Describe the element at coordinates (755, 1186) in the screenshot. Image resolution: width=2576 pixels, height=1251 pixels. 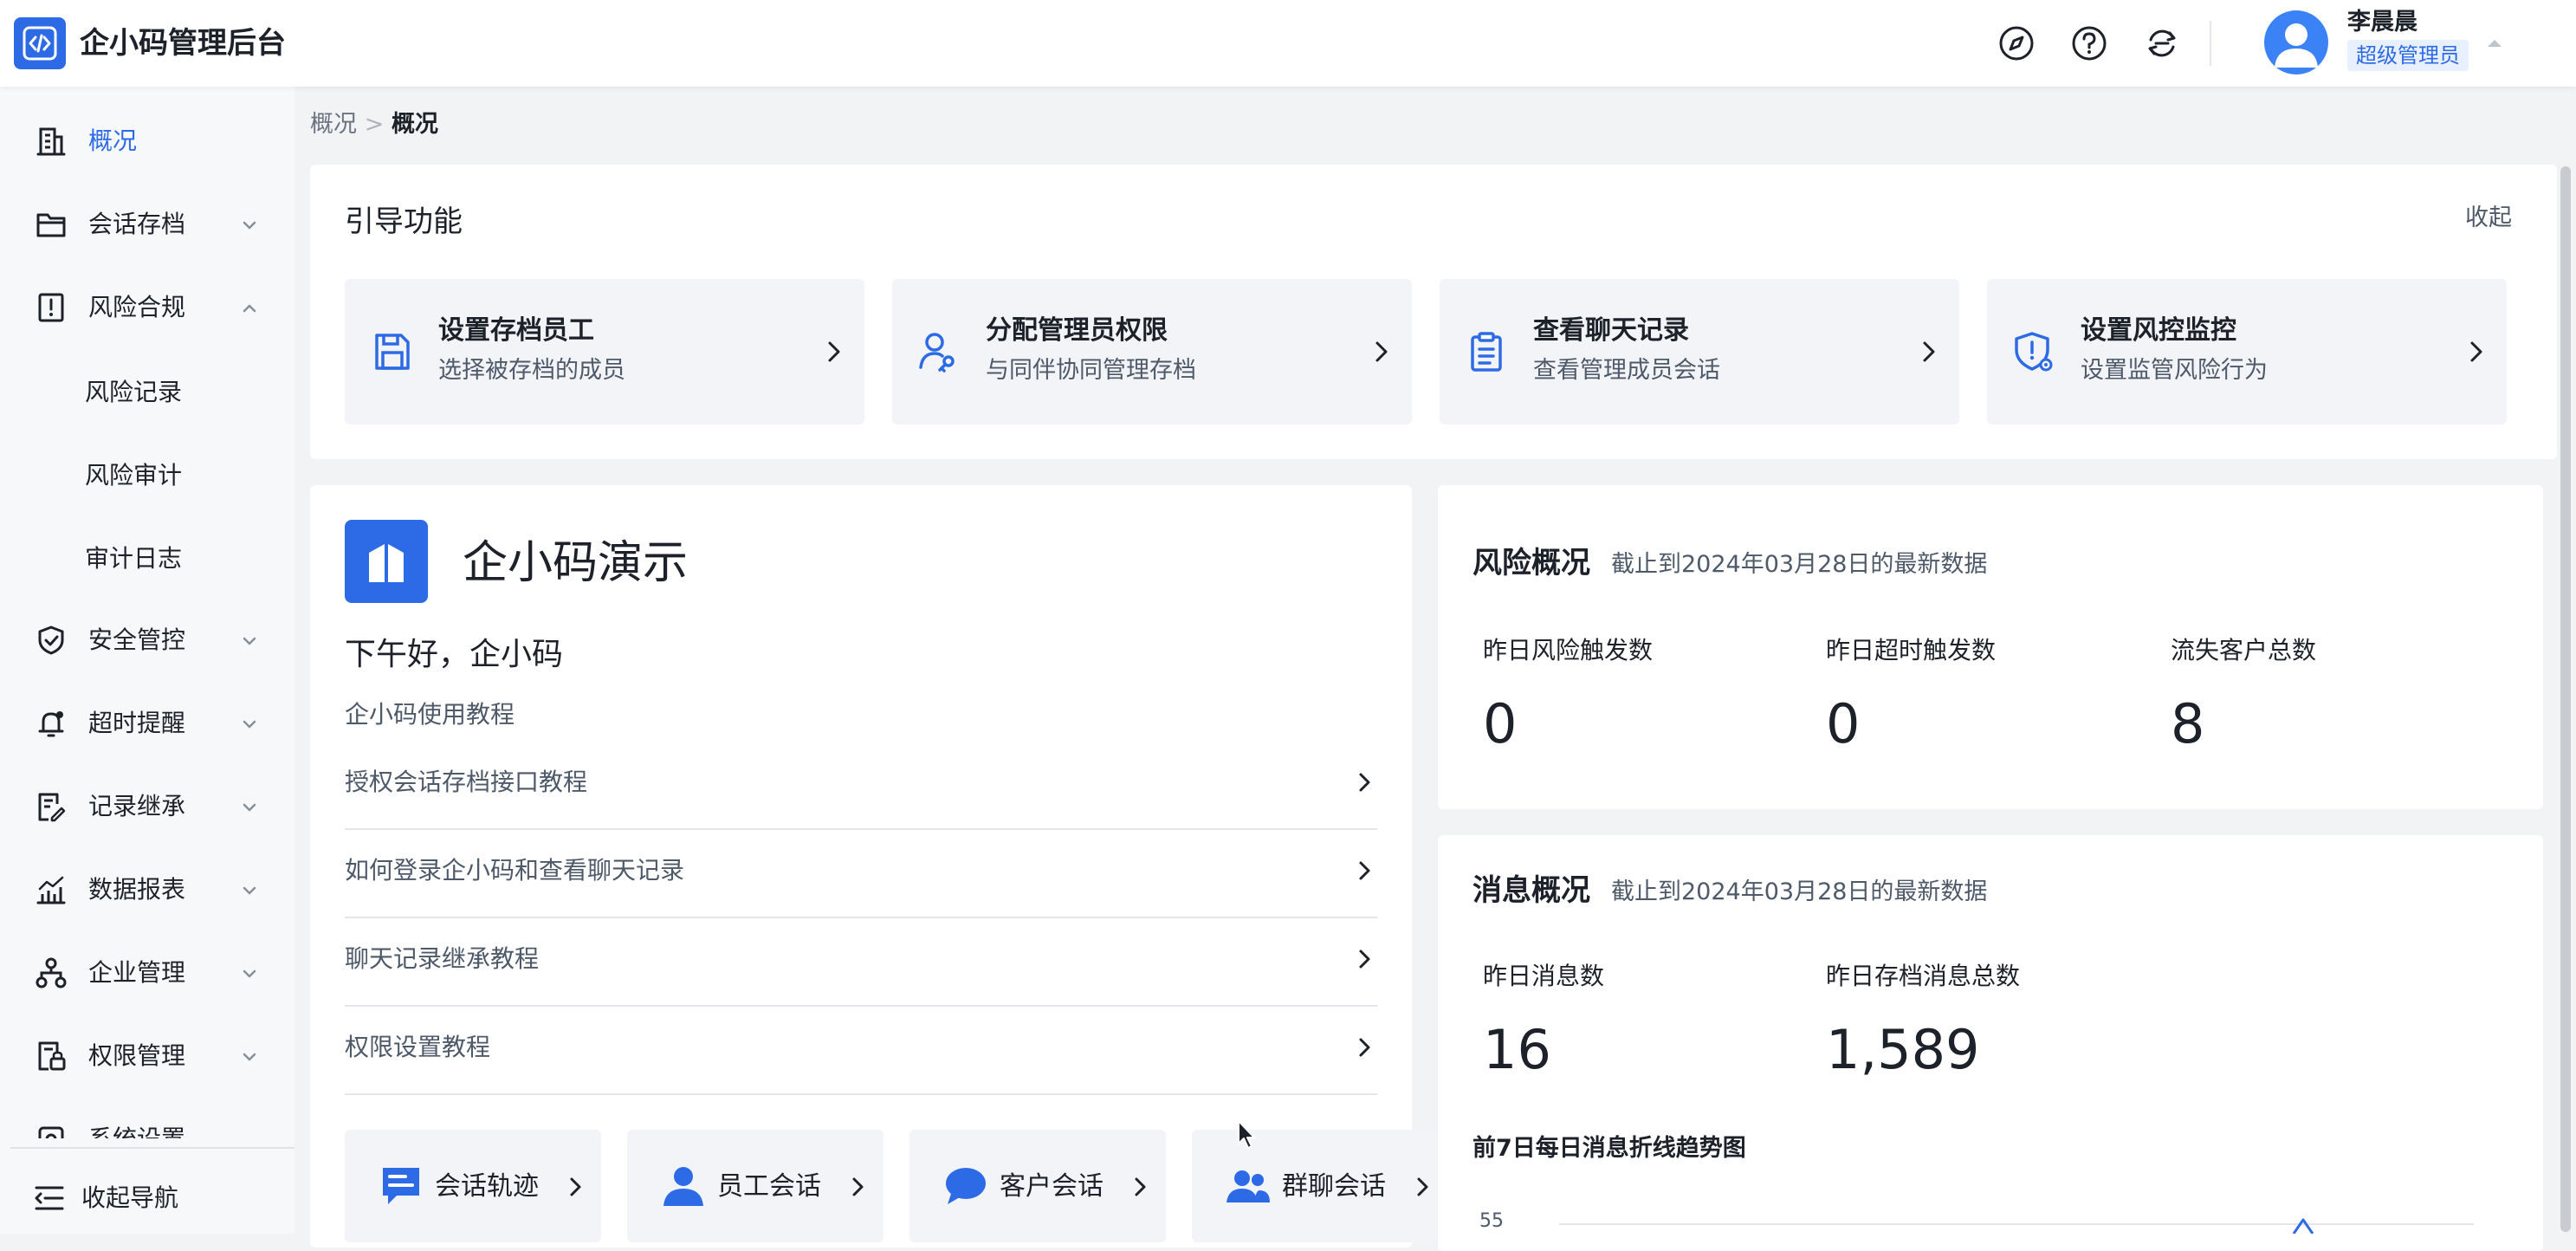
I see `quick-link-employee-chat: 员工会话` at that location.